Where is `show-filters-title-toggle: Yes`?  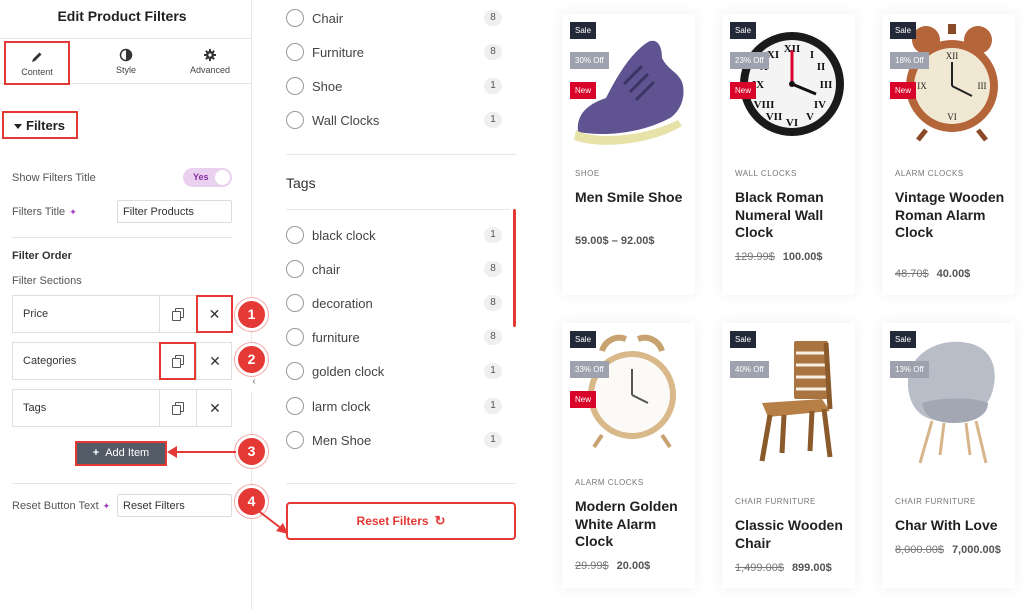
show-filters-title-toggle: Yes is located at coordinates (207, 177).